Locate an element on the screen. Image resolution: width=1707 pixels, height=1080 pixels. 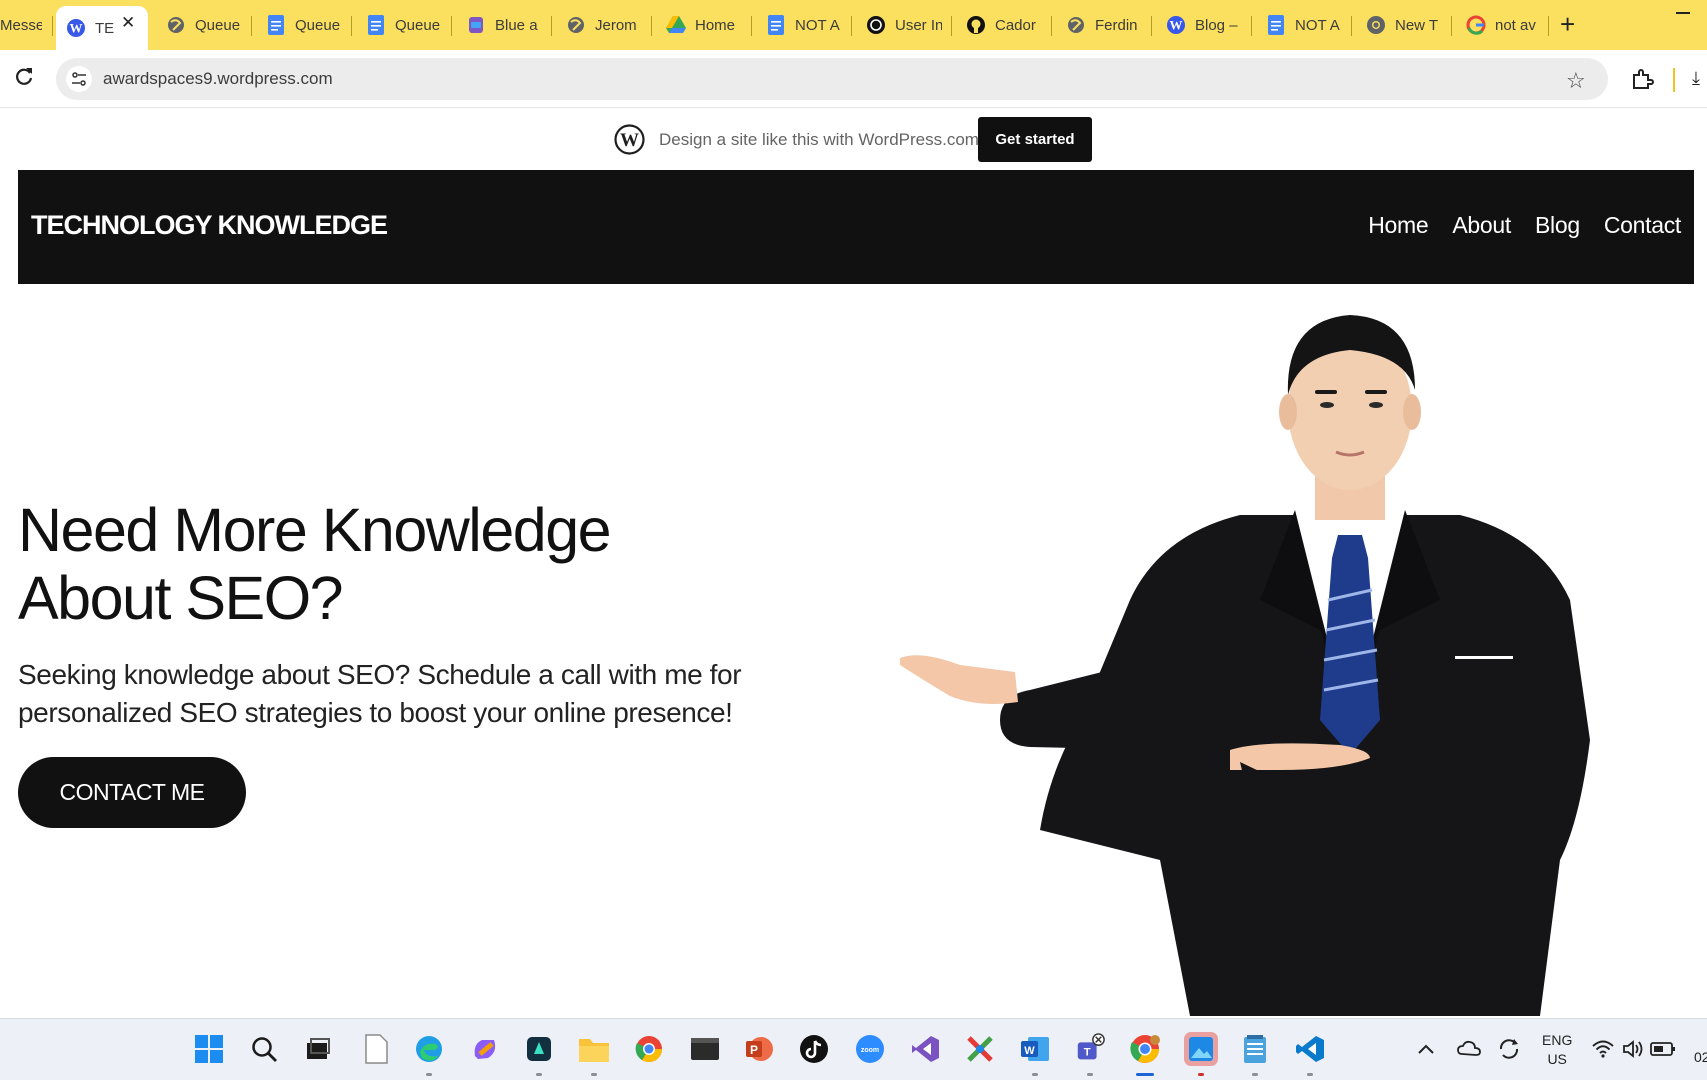
tab-label: Ferdin is located at coordinates (1116, 25).